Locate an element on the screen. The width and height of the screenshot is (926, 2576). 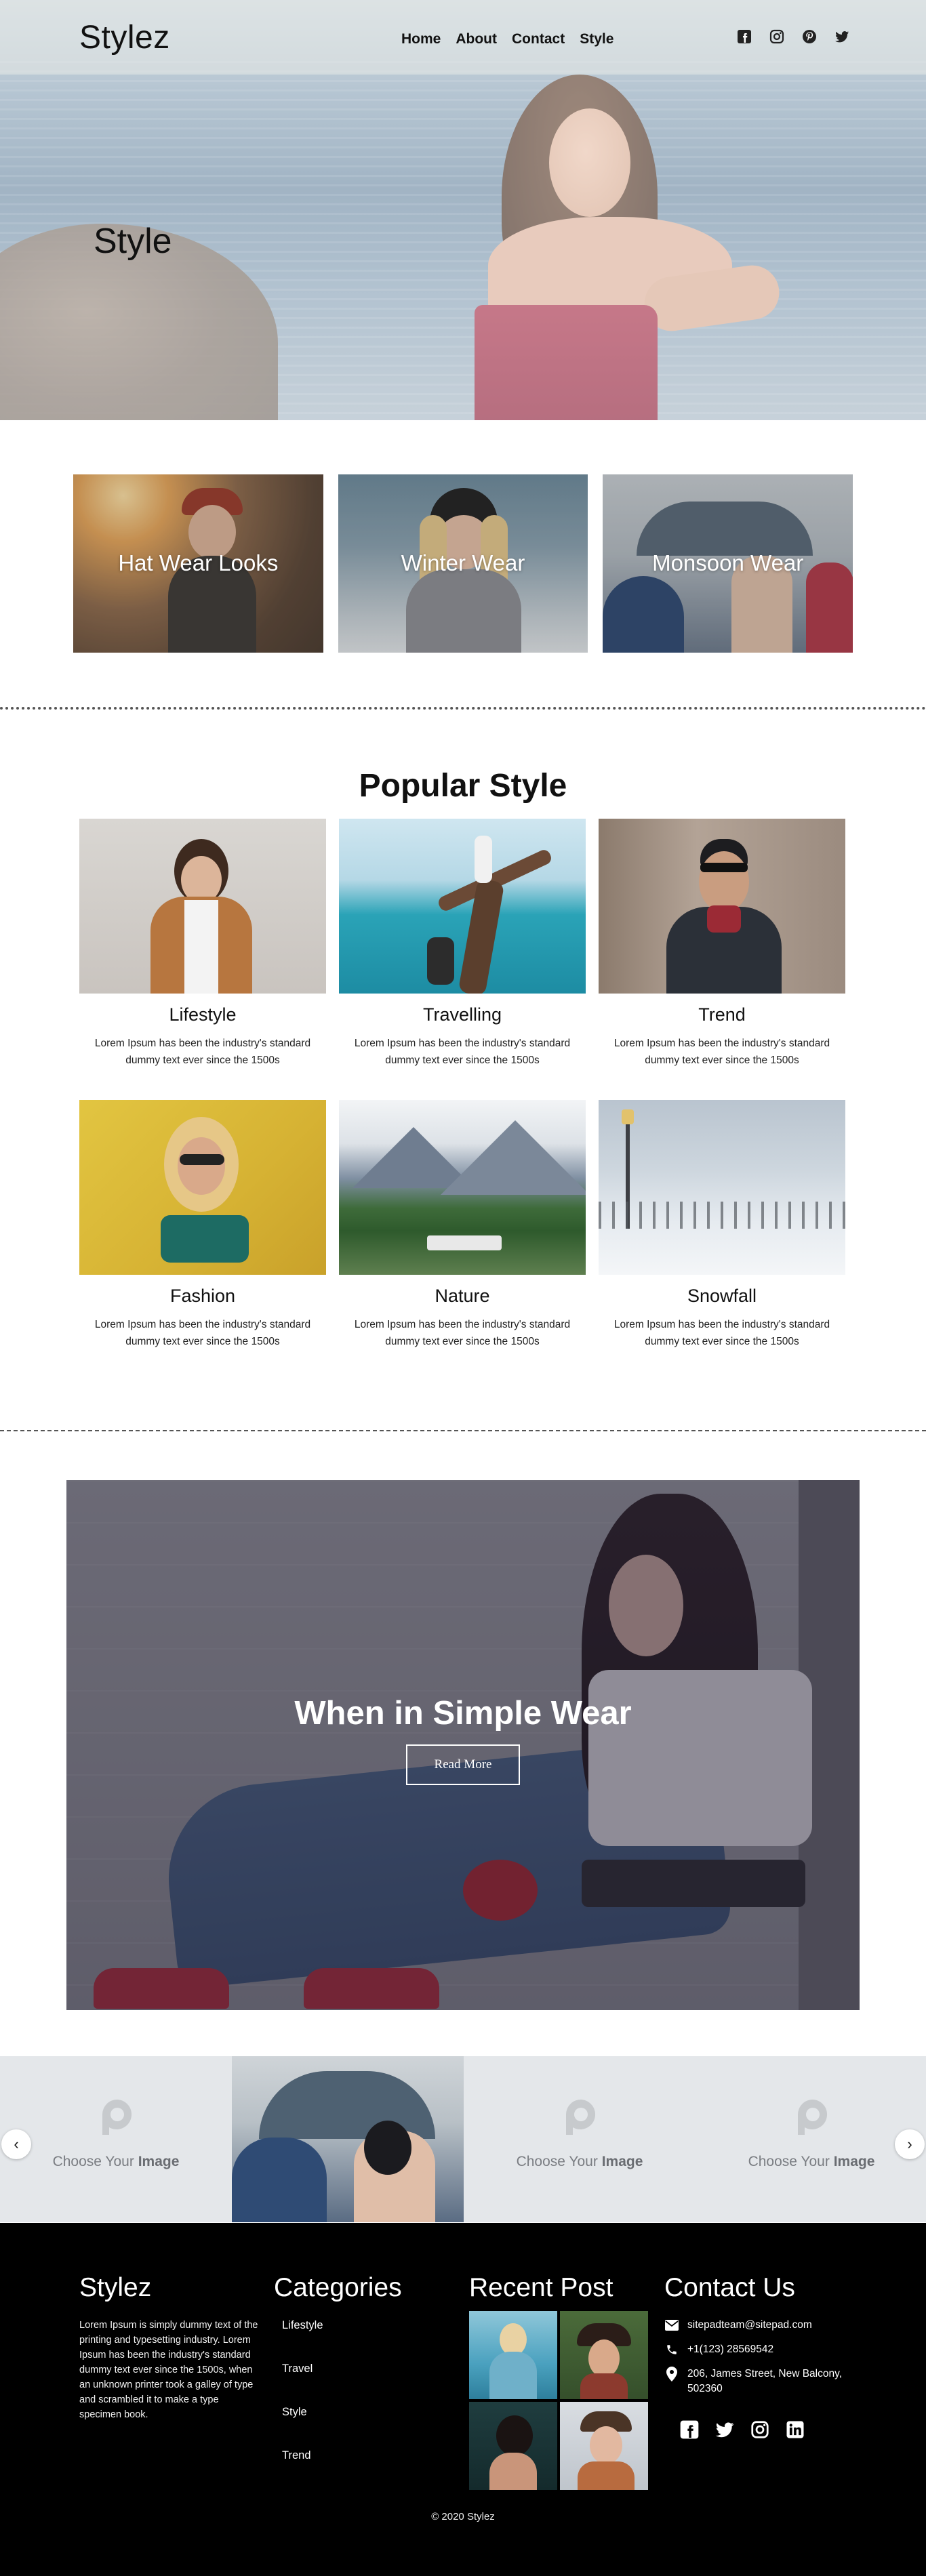
footer-recent-posts: Recent Post is located at coordinates (558, 2382).